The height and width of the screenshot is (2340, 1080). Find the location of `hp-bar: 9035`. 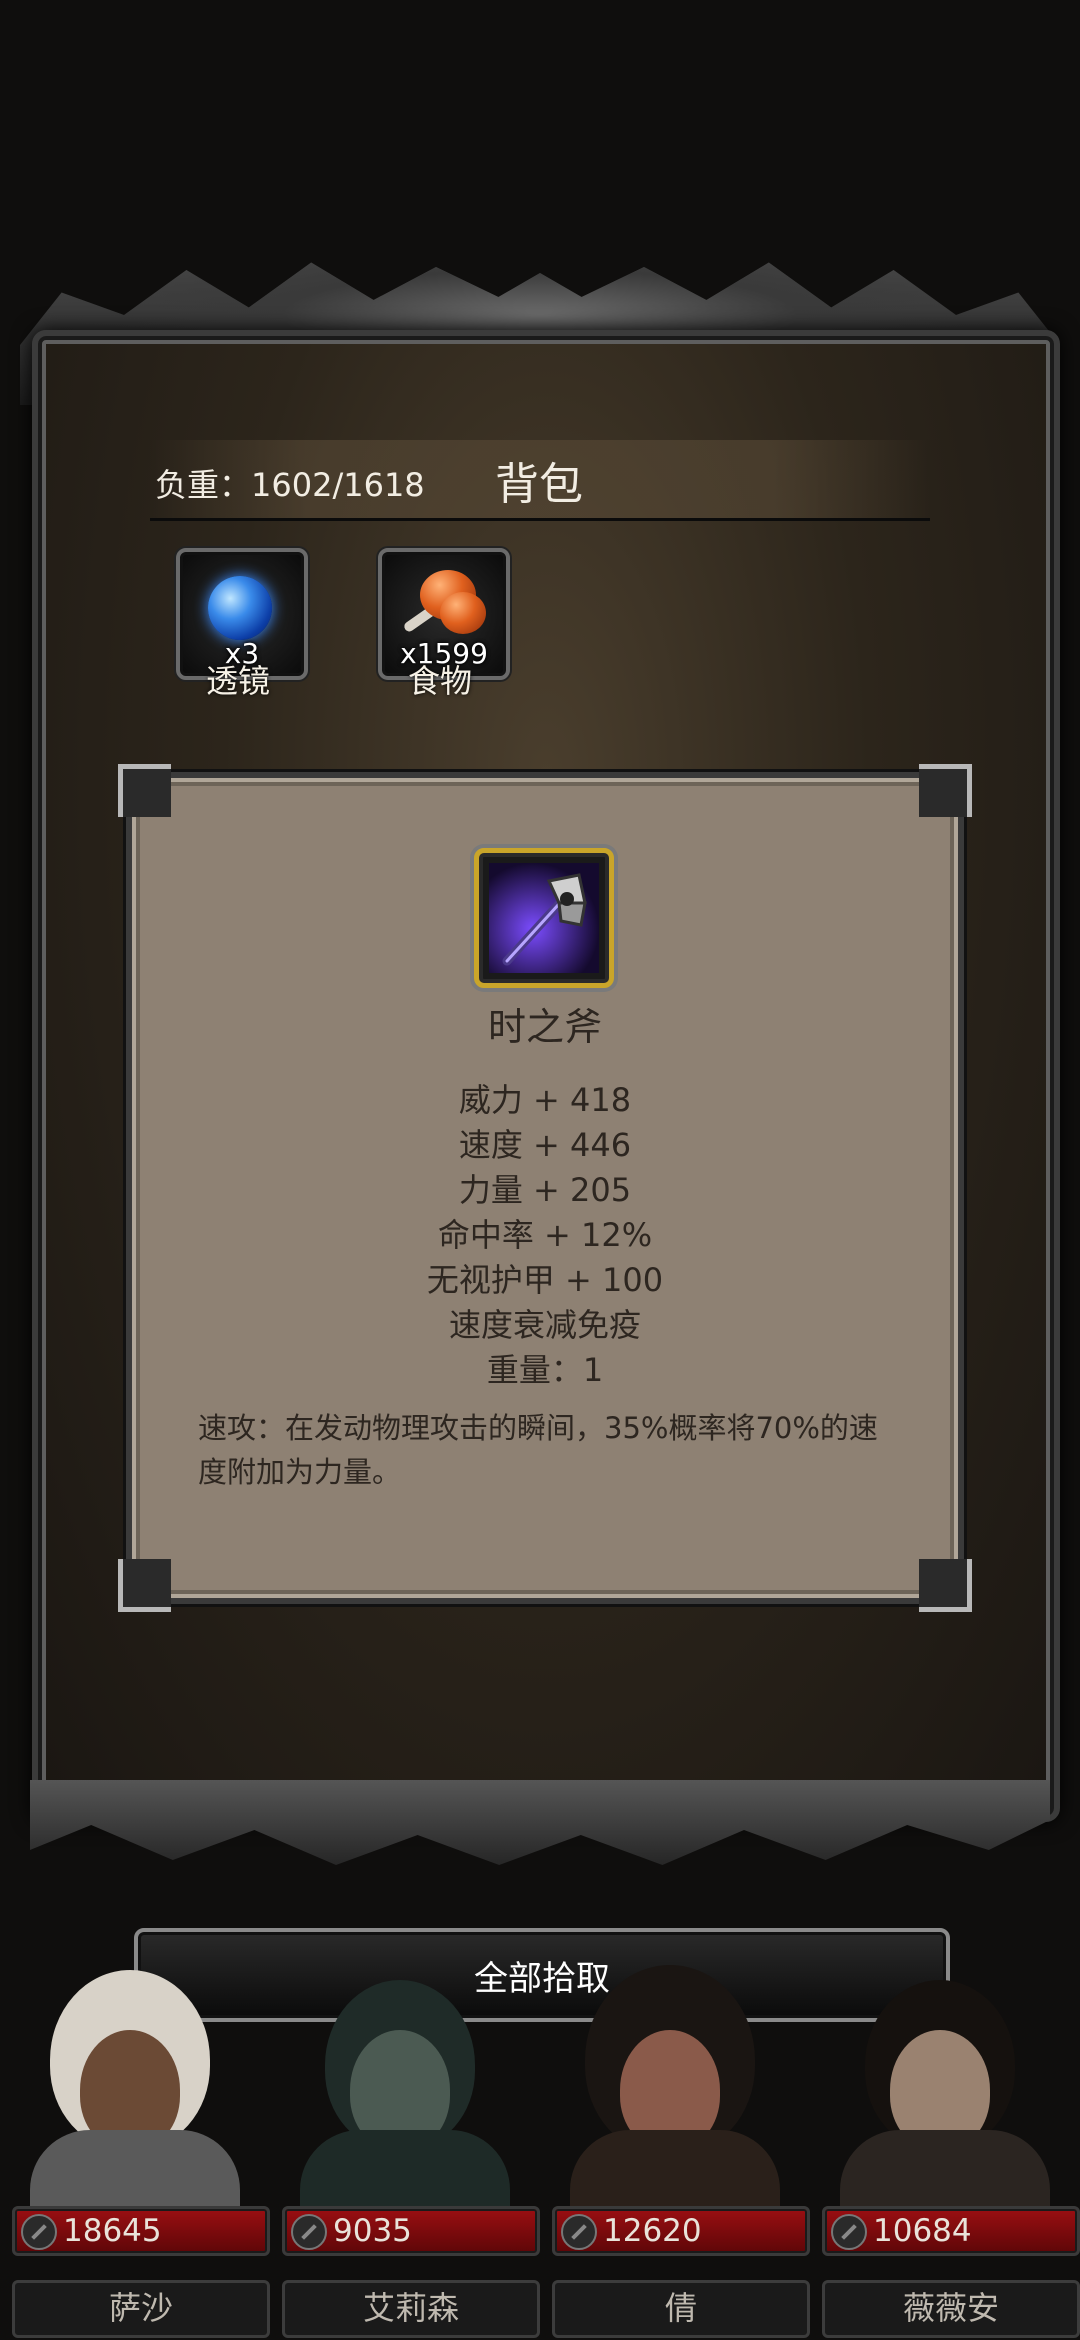

hp-bar: 9035 is located at coordinates (411, 2231).